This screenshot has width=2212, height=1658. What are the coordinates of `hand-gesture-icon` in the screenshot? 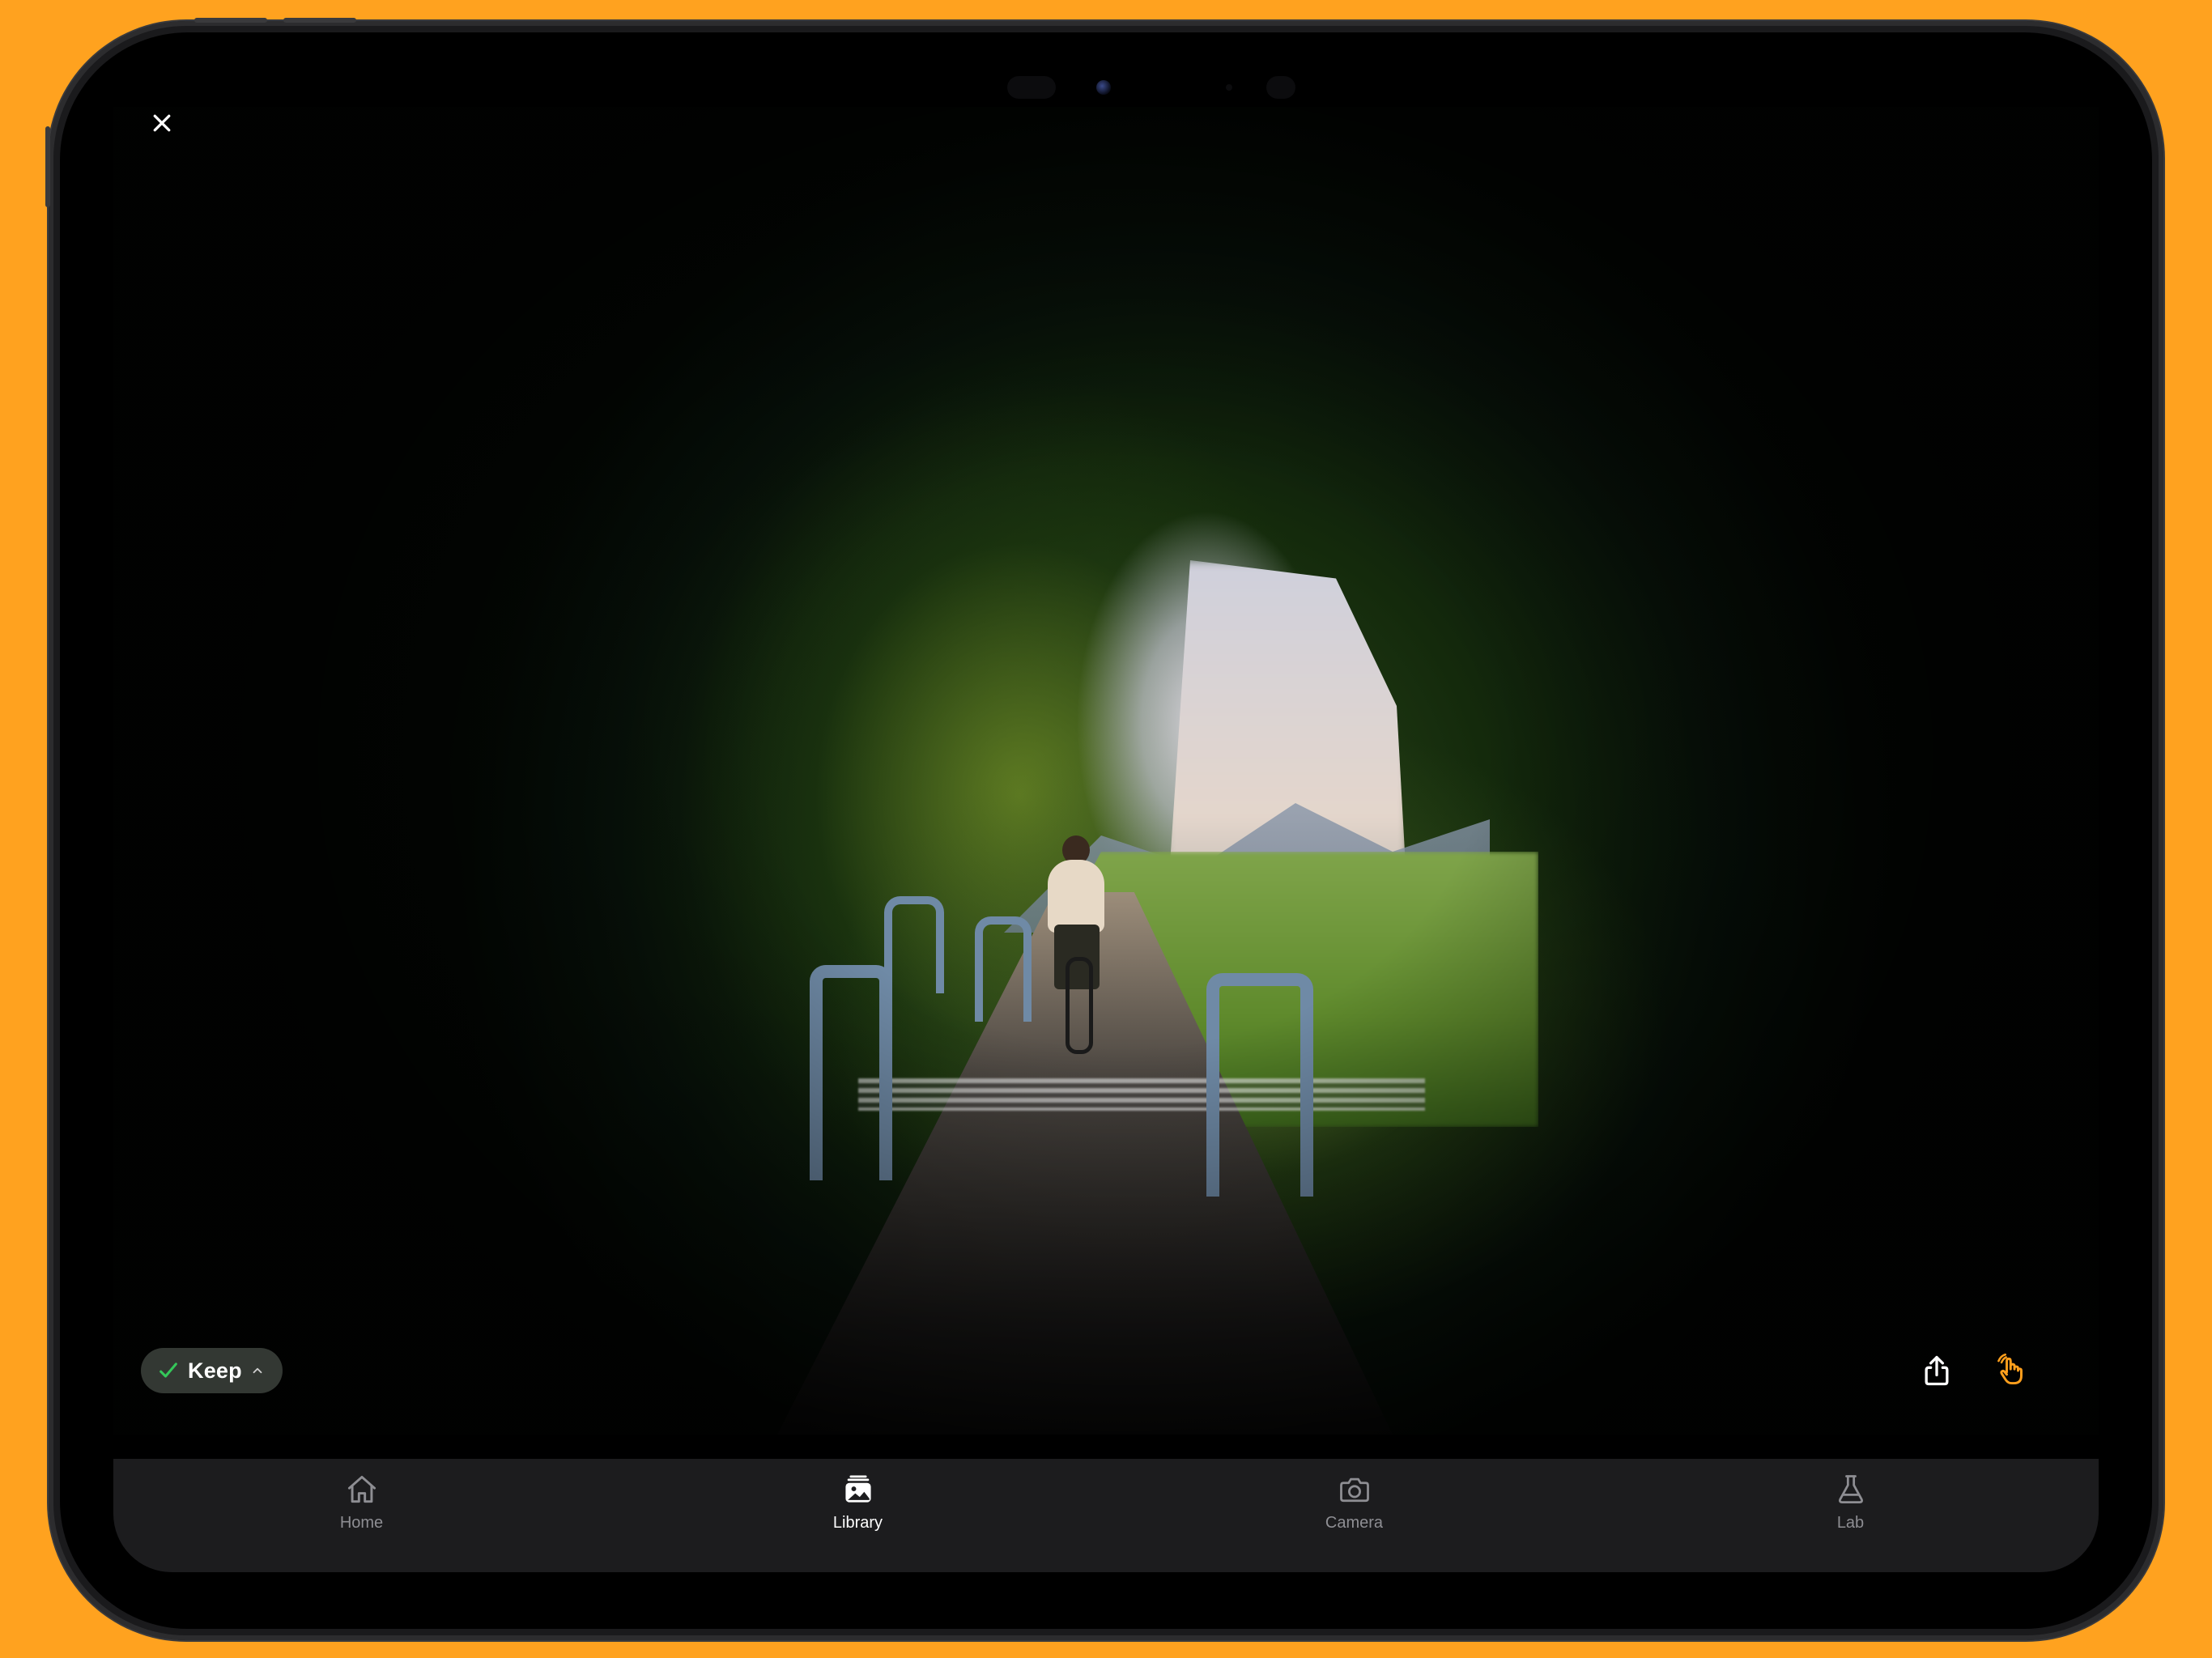 It's located at (2010, 1369).